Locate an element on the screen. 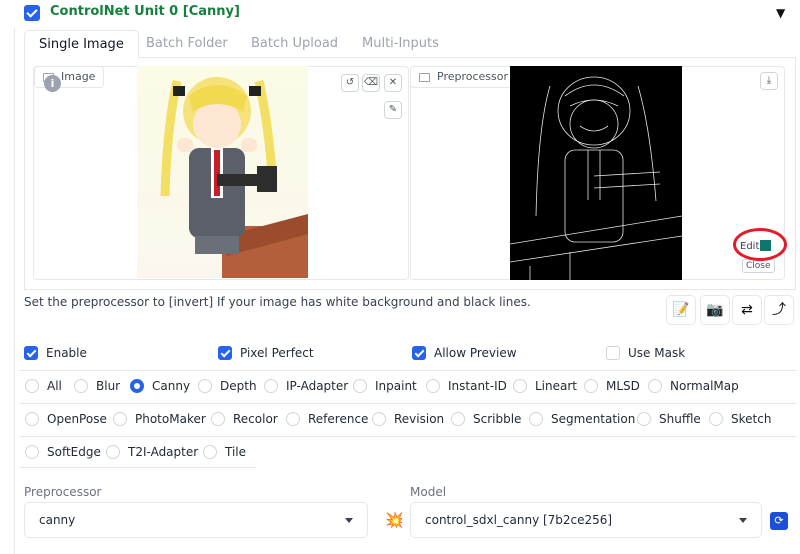 This screenshot has height=554, width=800. model-value: control_sdxl_canny [7b2ce256] is located at coordinates (519, 520).